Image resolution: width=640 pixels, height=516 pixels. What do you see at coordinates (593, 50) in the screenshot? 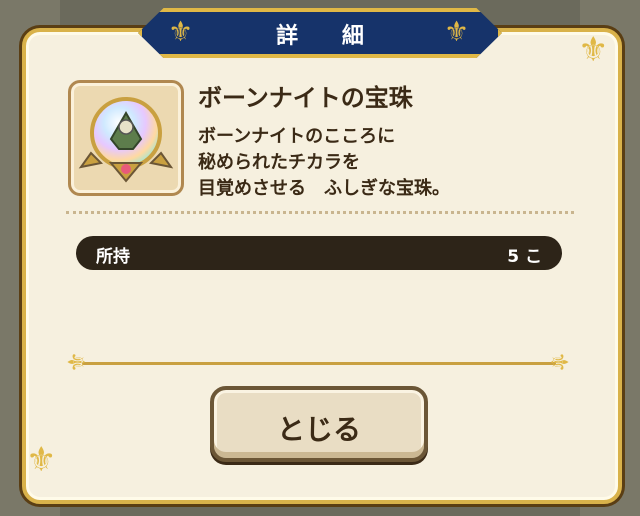
I see `corner-ornament-top-right-icon: ⚜` at bounding box center [593, 50].